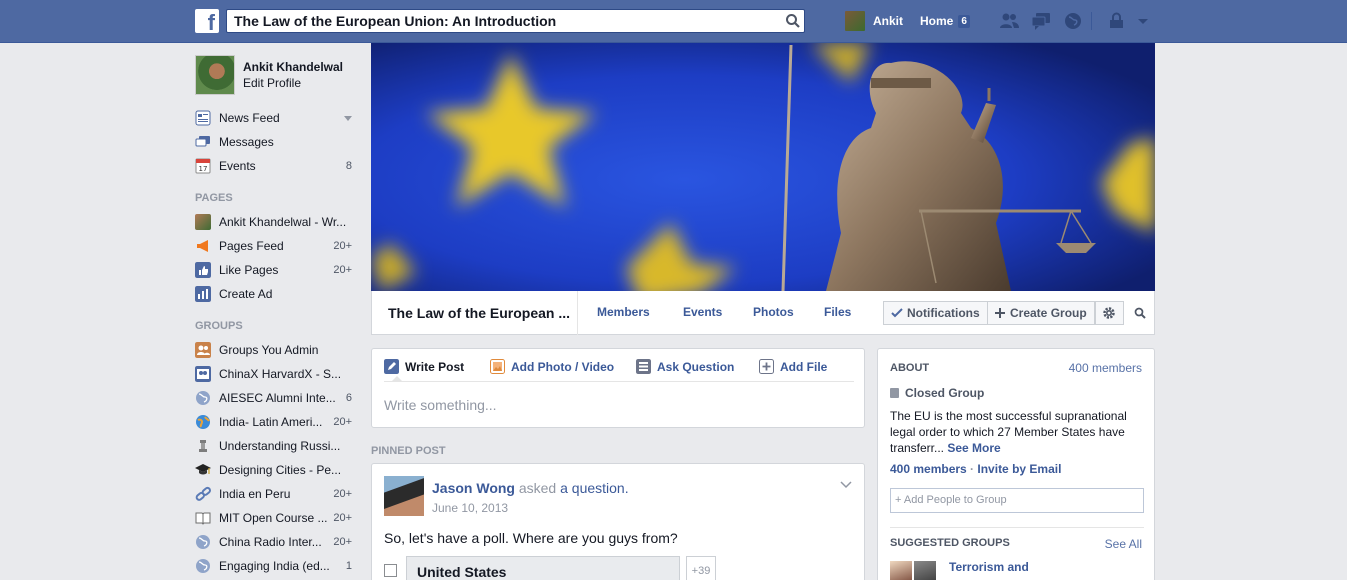 The height and width of the screenshot is (580, 1347). I want to click on create-group-button: Create Group, so click(1041, 313).